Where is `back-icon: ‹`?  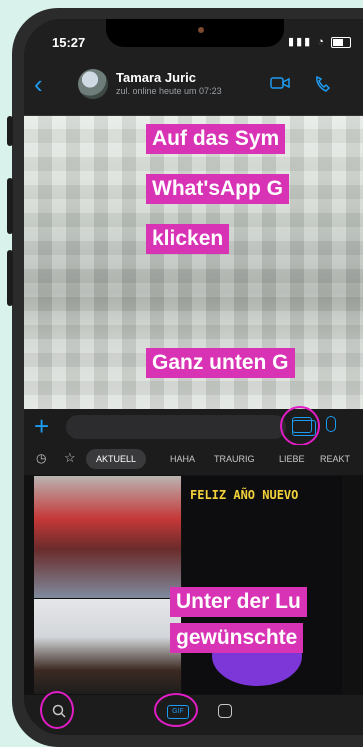 back-icon: ‹ is located at coordinates (38, 84).